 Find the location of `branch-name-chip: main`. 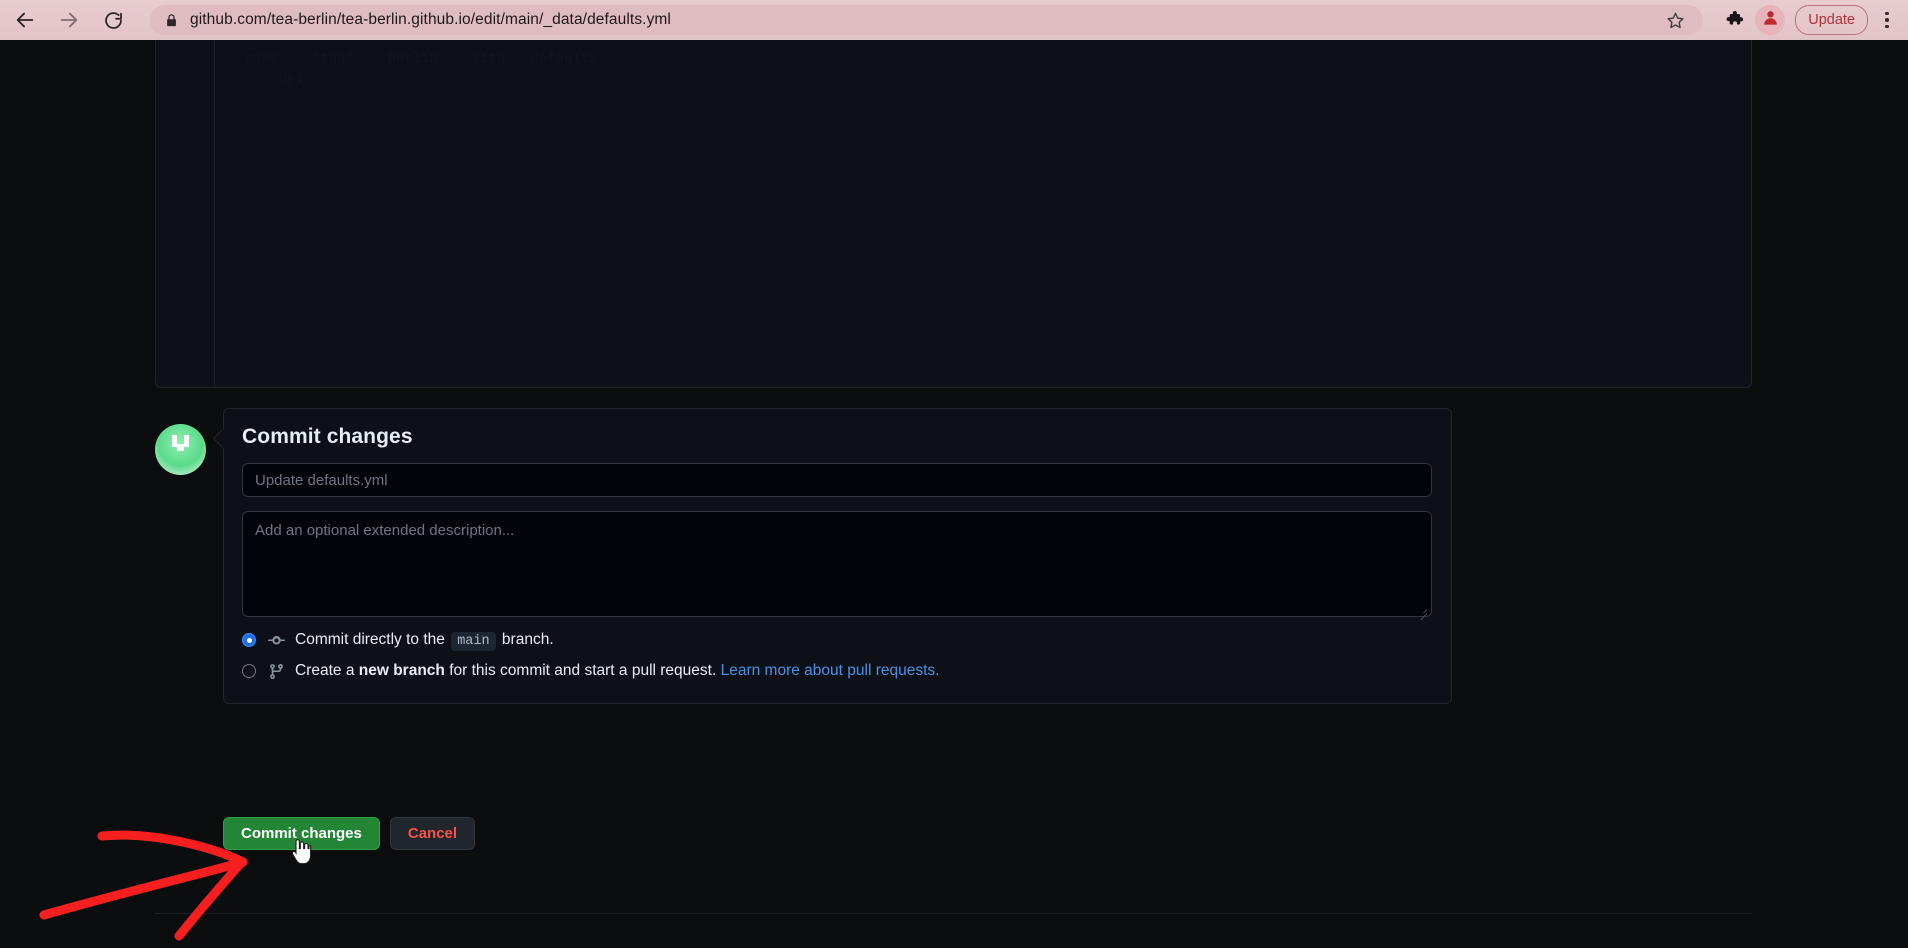

branch-name-chip: main is located at coordinates (473, 641).